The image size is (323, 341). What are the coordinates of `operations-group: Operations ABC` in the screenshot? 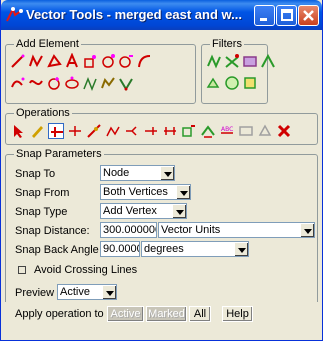 It's located at (161, 126).